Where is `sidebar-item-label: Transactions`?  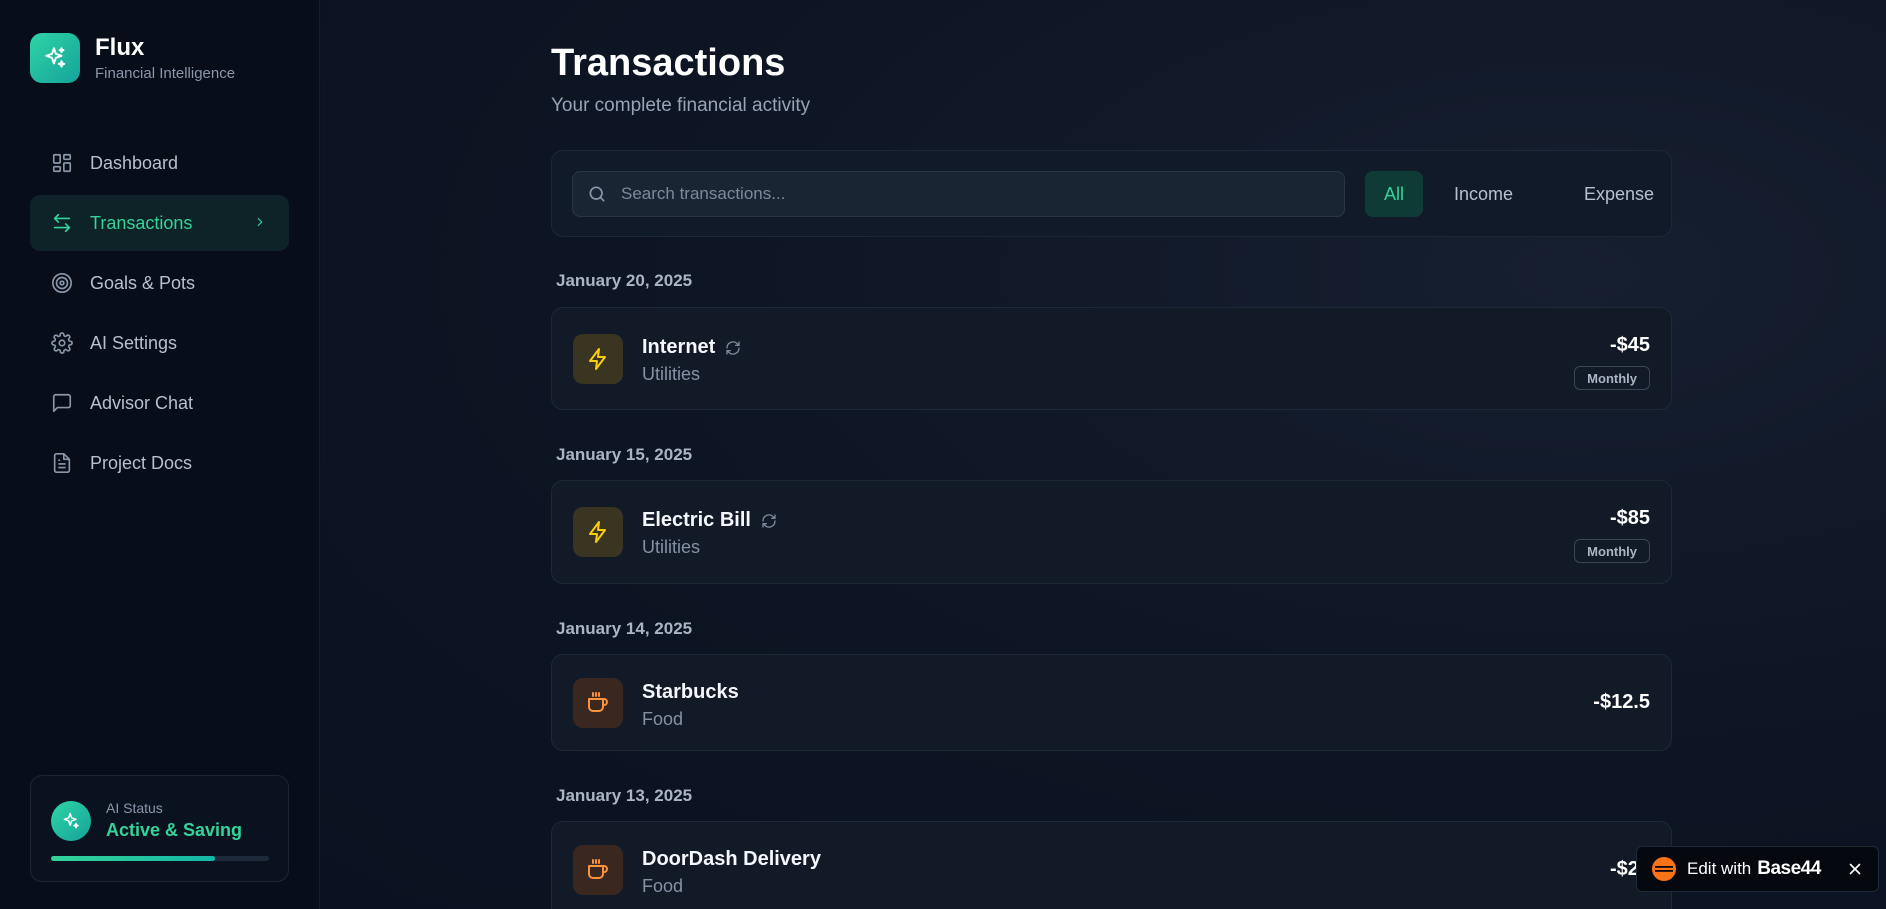 sidebar-item-label: Transactions is located at coordinates (141, 222).